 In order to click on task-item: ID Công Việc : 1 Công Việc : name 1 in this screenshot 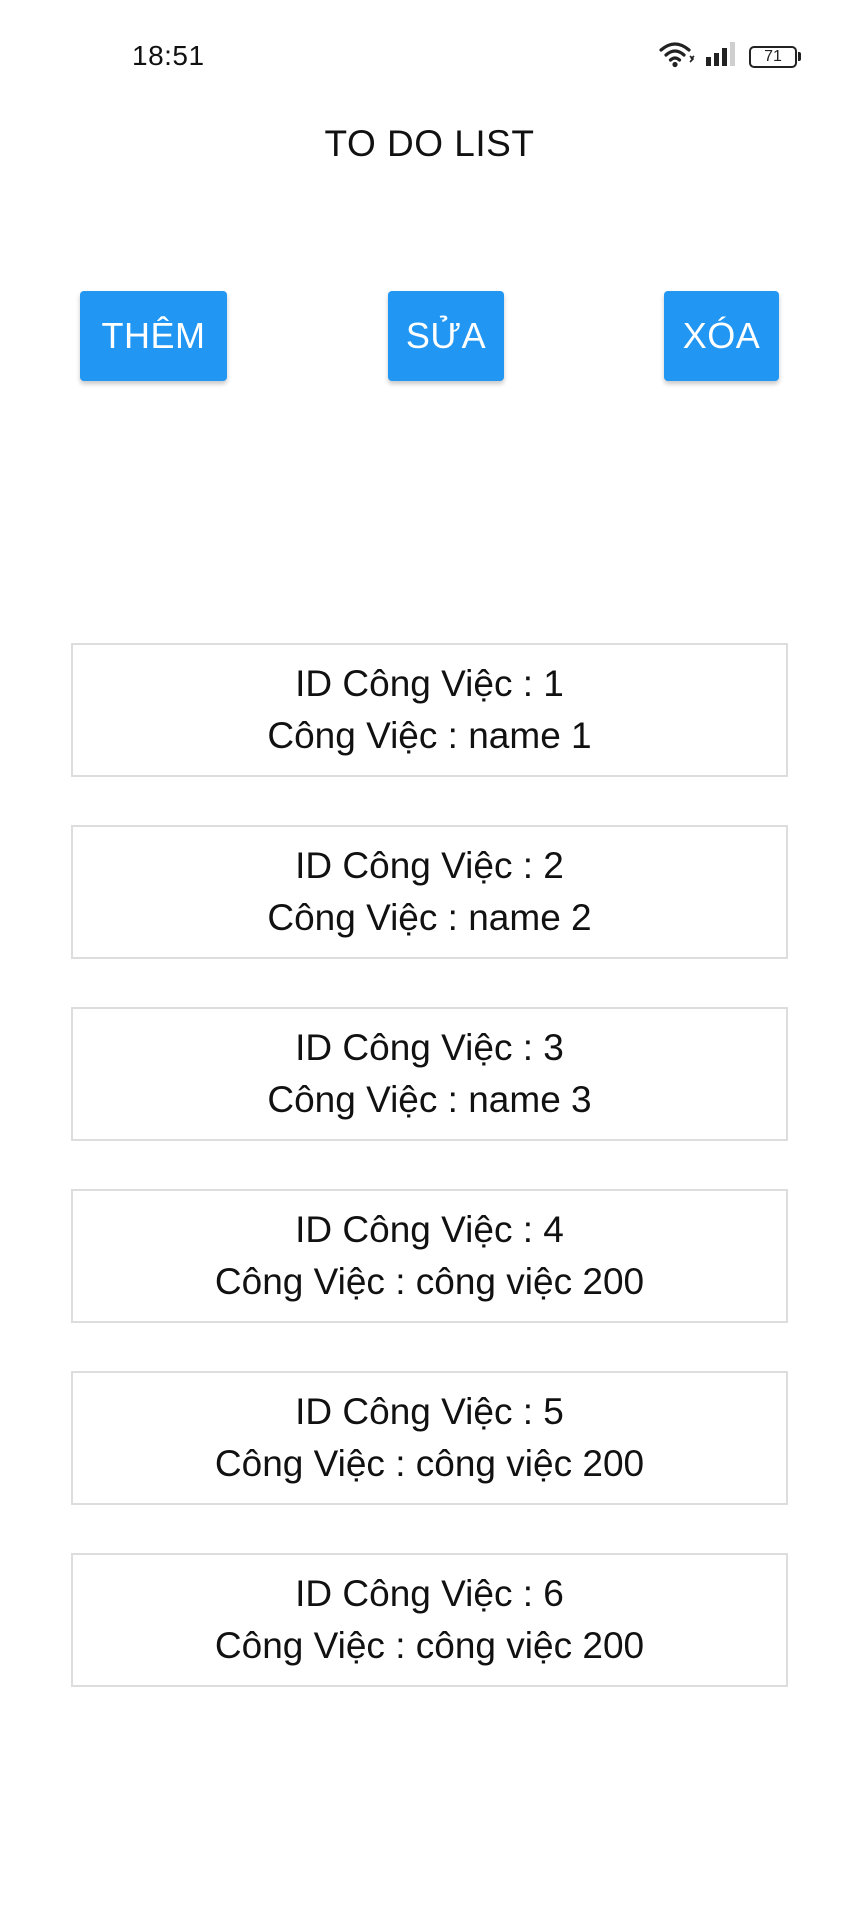, I will do `click(429, 710)`.